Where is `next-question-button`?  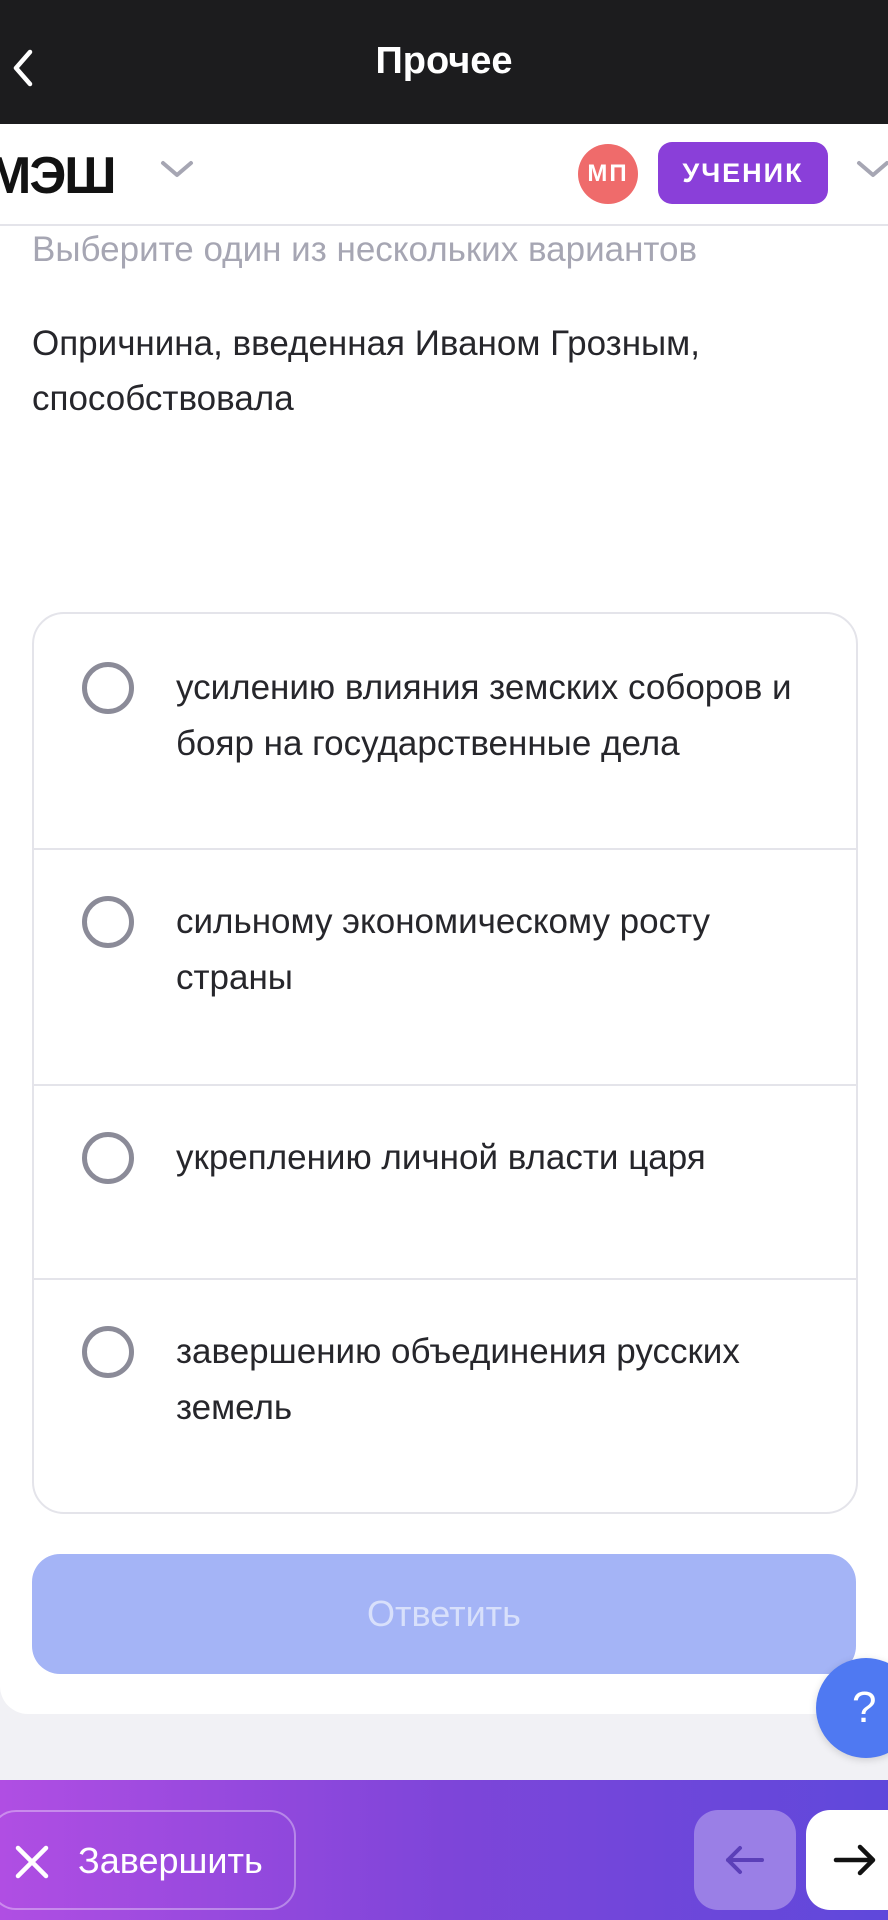
next-question-button is located at coordinates (847, 1860).